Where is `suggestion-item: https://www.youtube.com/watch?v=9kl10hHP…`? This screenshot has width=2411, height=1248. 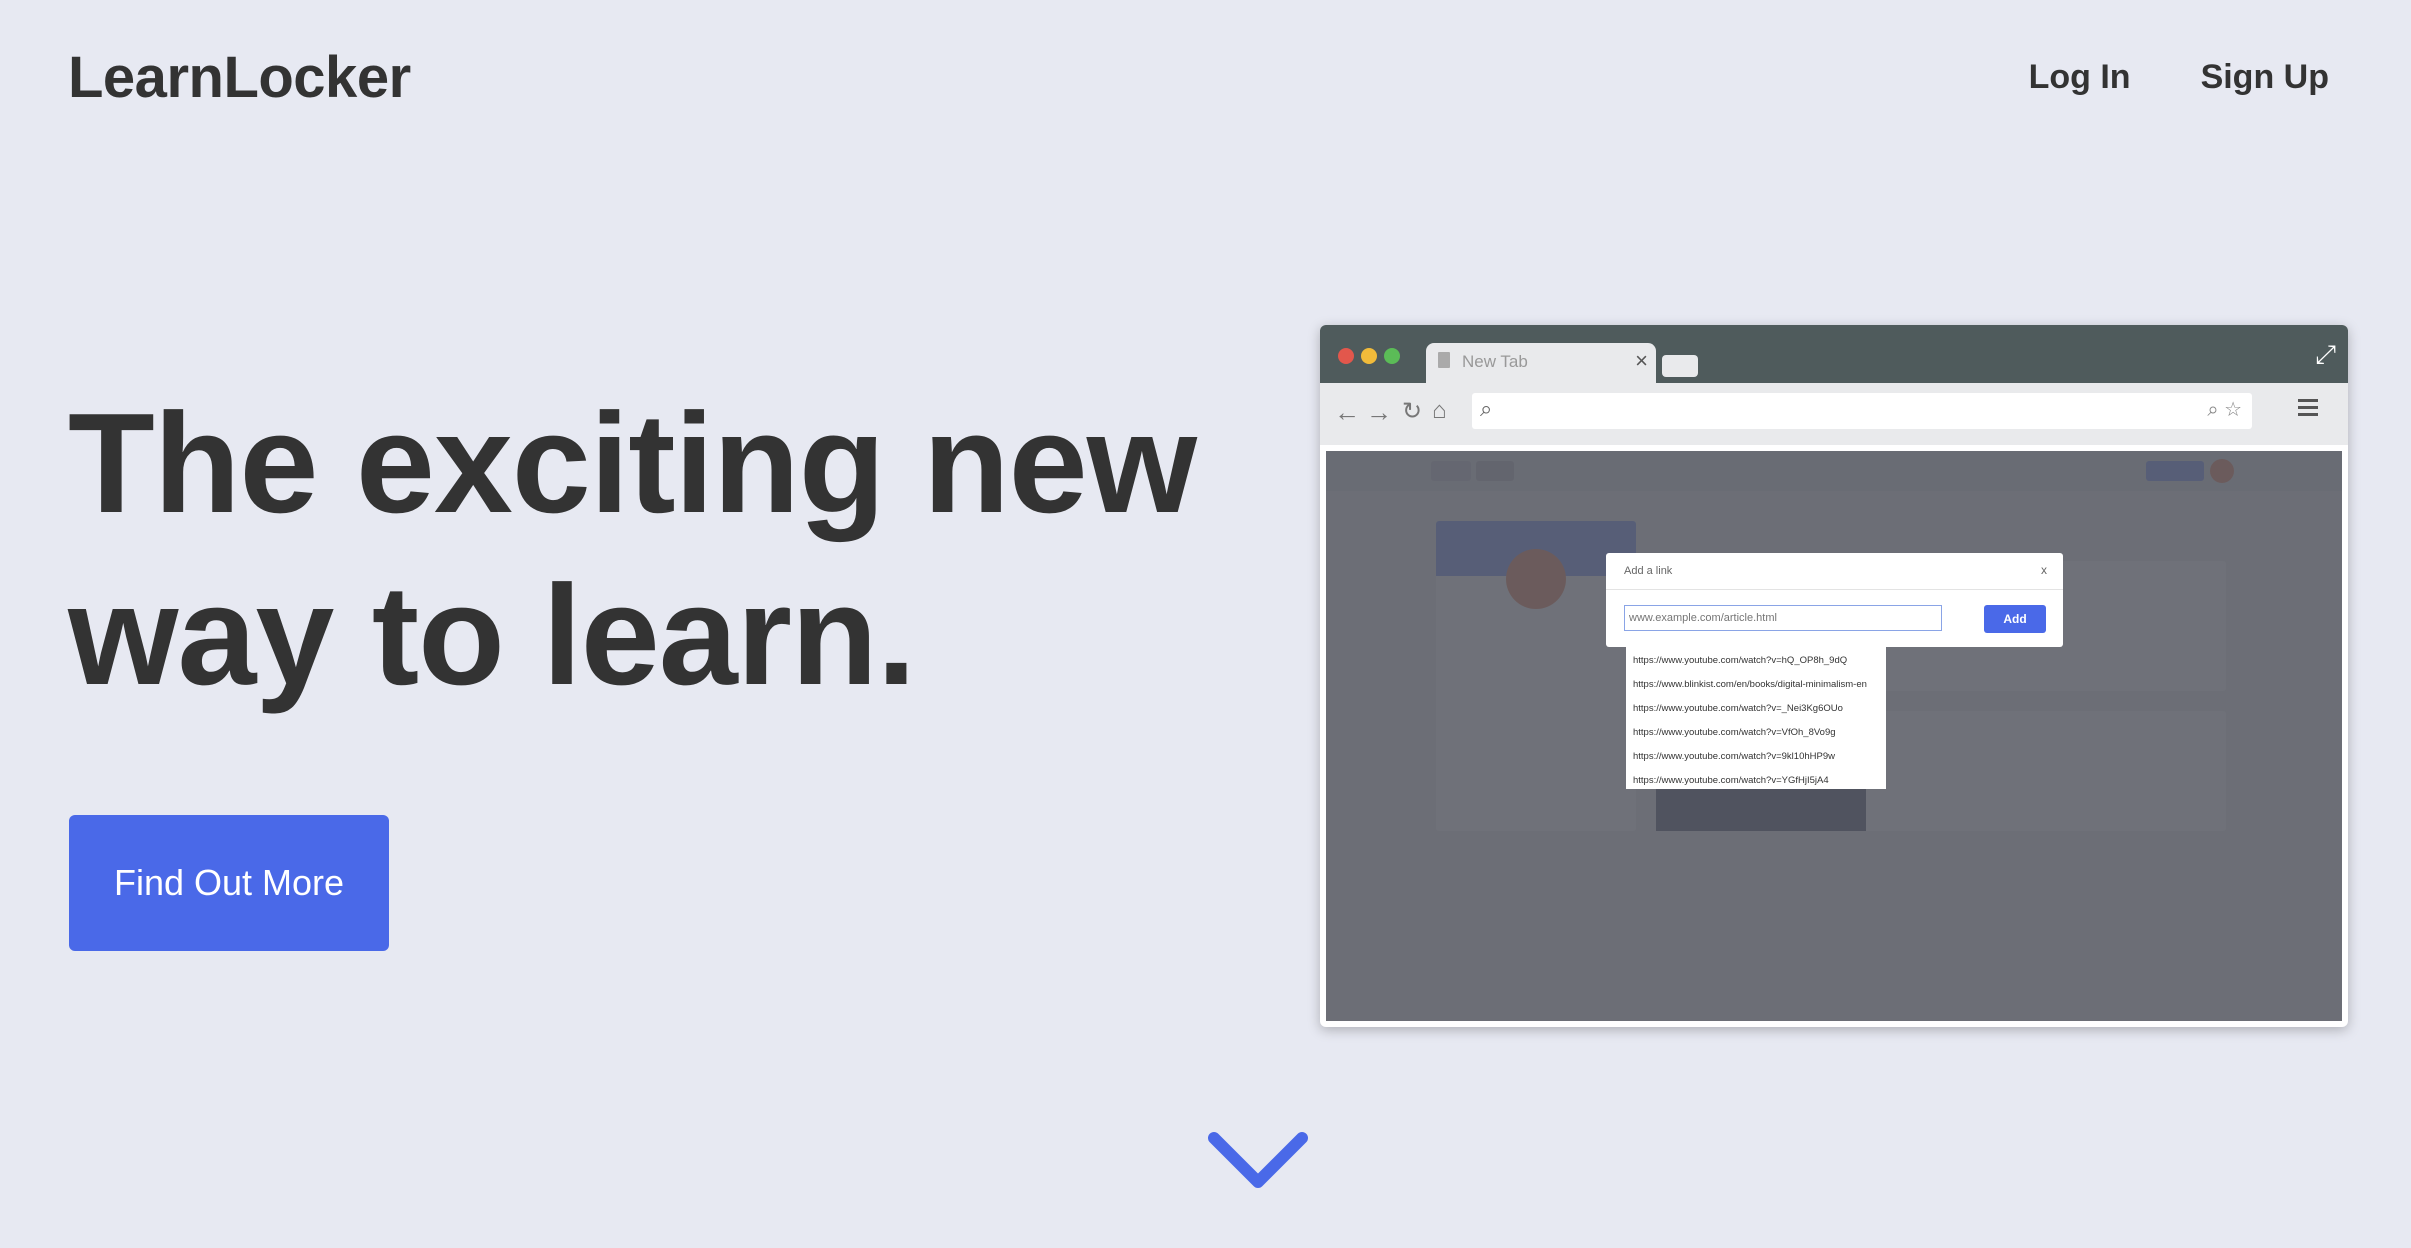
suggestion-item: https://www.youtube.com/watch?v=9kl10hHP… is located at coordinates (1734, 756).